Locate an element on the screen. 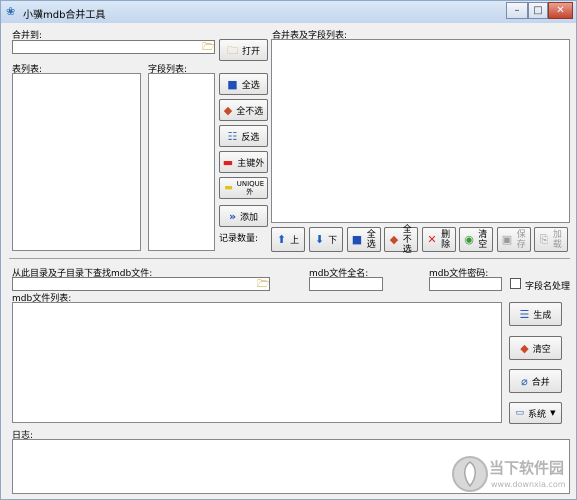  mdb-password-input is located at coordinates (465, 284).